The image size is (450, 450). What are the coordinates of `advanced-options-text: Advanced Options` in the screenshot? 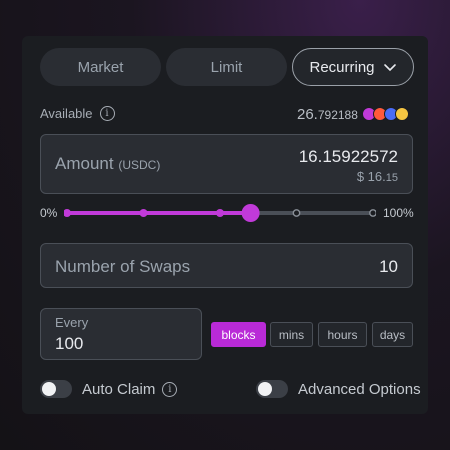 It's located at (359, 389).